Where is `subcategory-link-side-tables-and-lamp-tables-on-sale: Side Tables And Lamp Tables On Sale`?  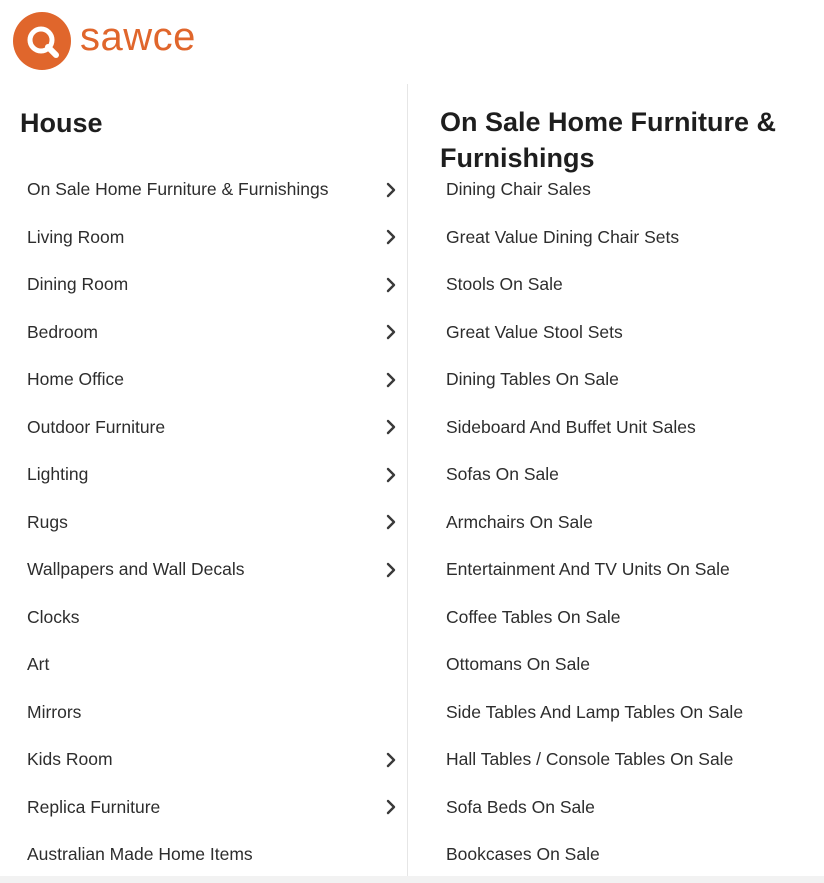 subcategory-link-side-tables-and-lamp-tables-on-sale: Side Tables And Lamp Tables On Sale is located at coordinates (631, 713).